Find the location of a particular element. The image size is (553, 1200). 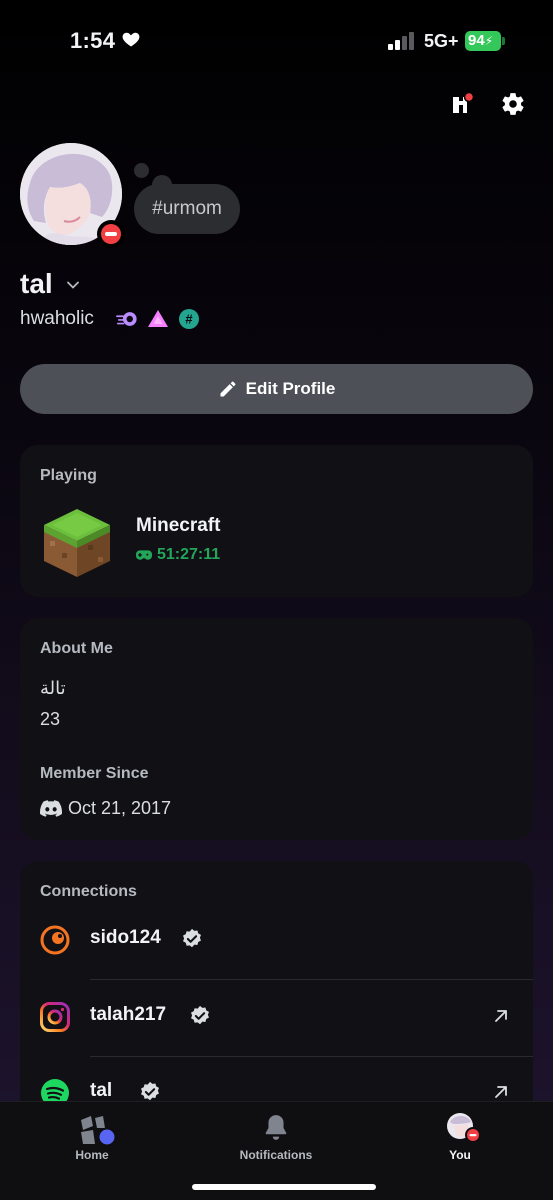

gamepad-icon is located at coordinates (144, 555).